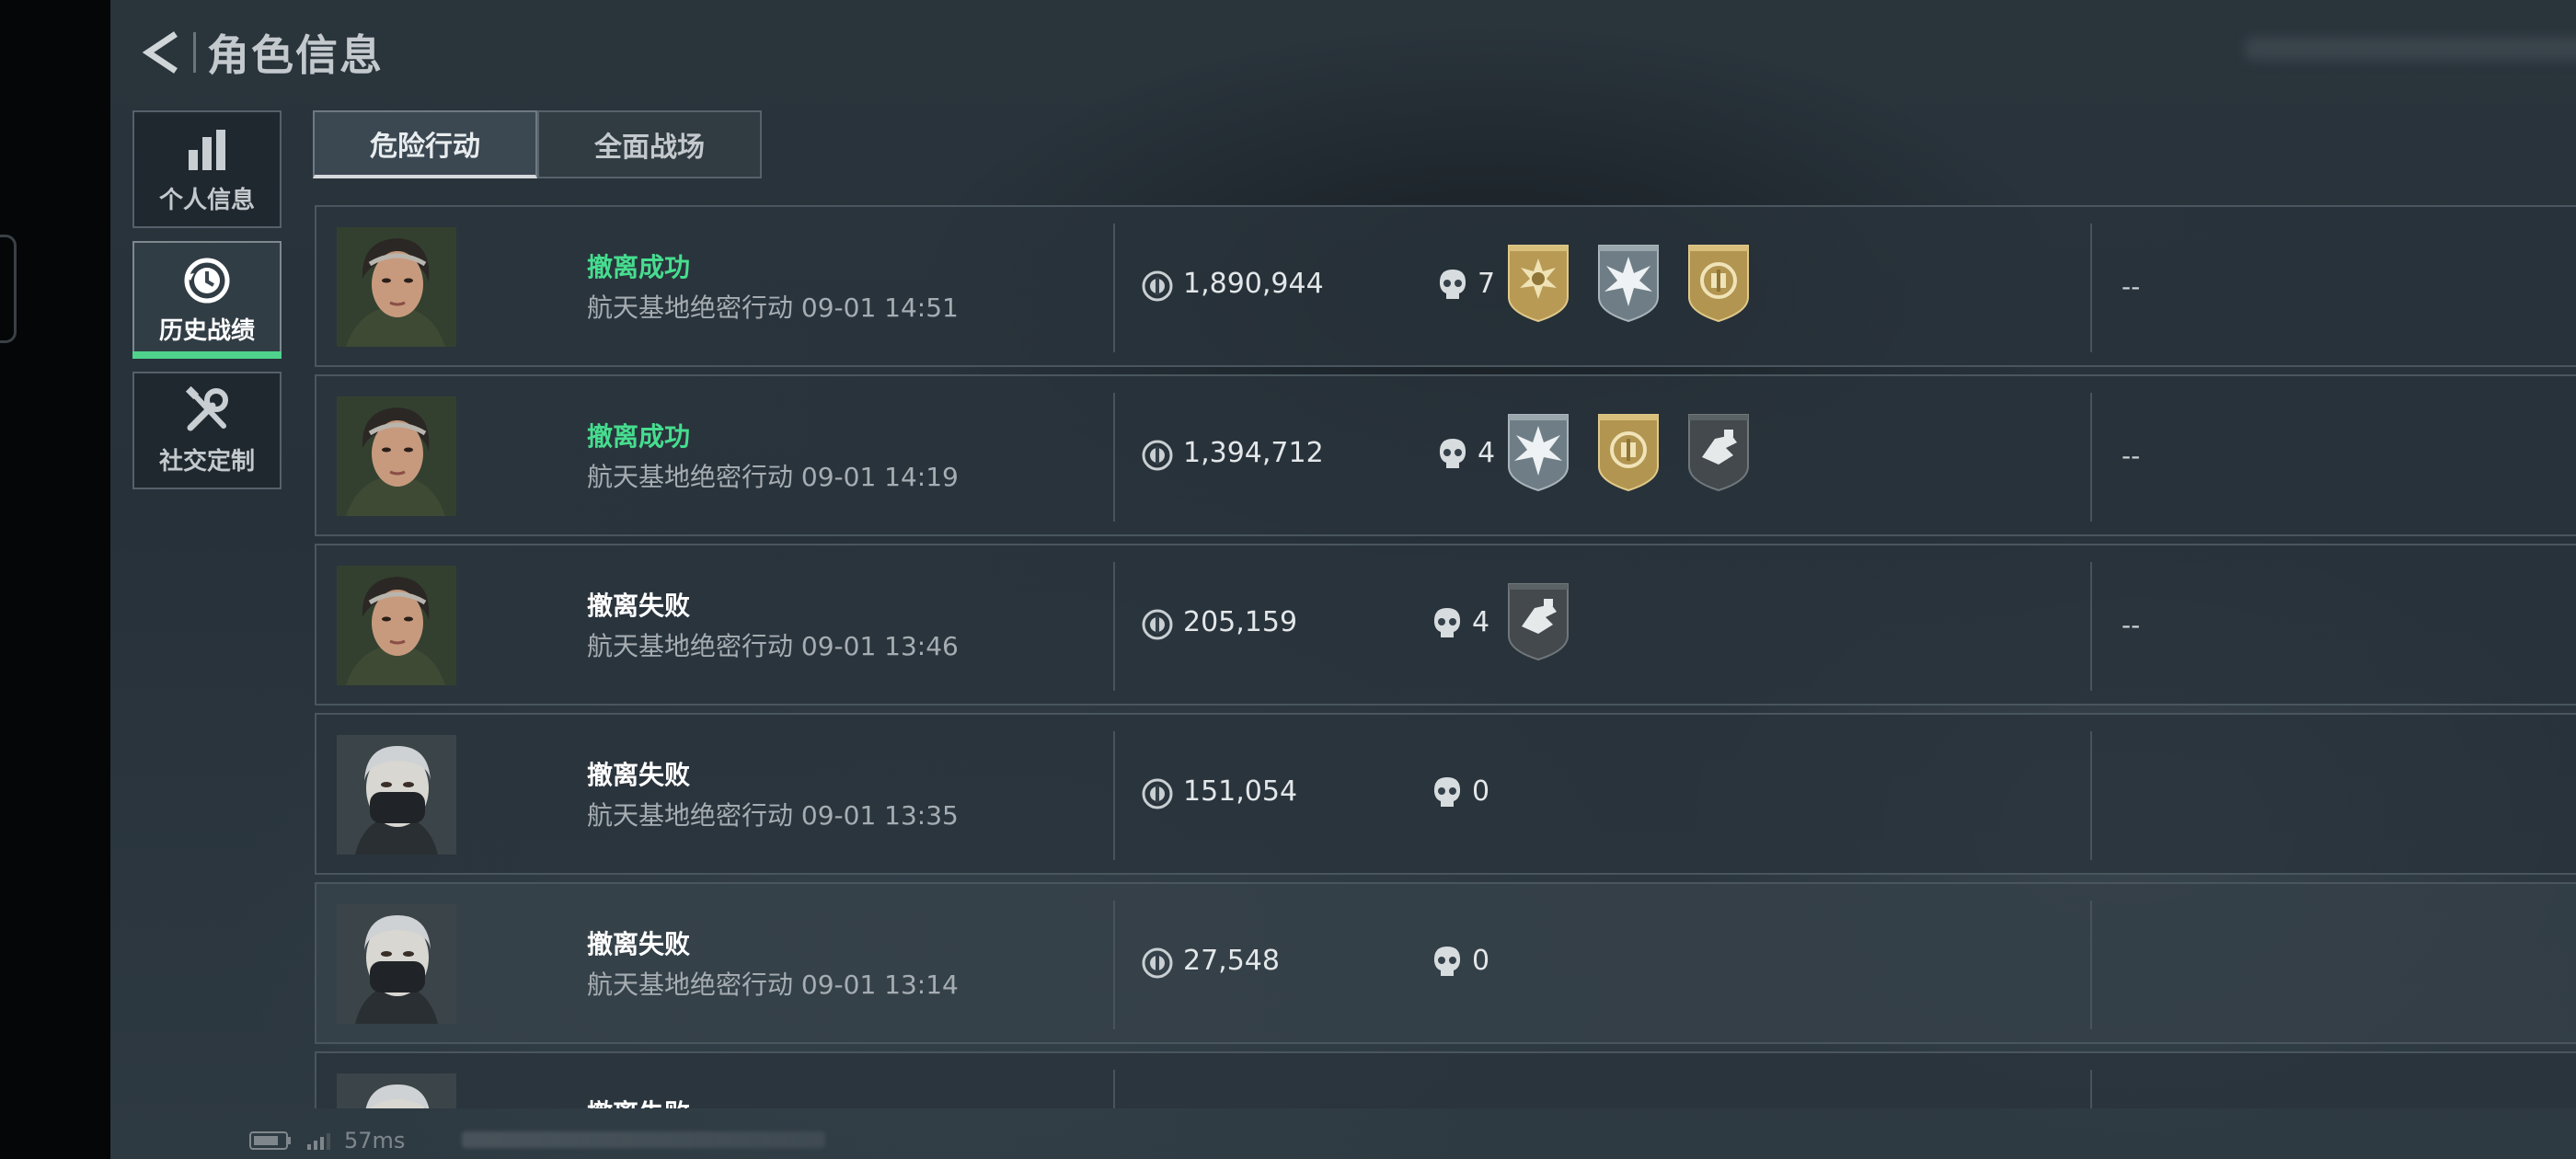 The width and height of the screenshot is (2576, 1159). Describe the element at coordinates (162, 52) in the screenshot. I see `back-button` at that location.